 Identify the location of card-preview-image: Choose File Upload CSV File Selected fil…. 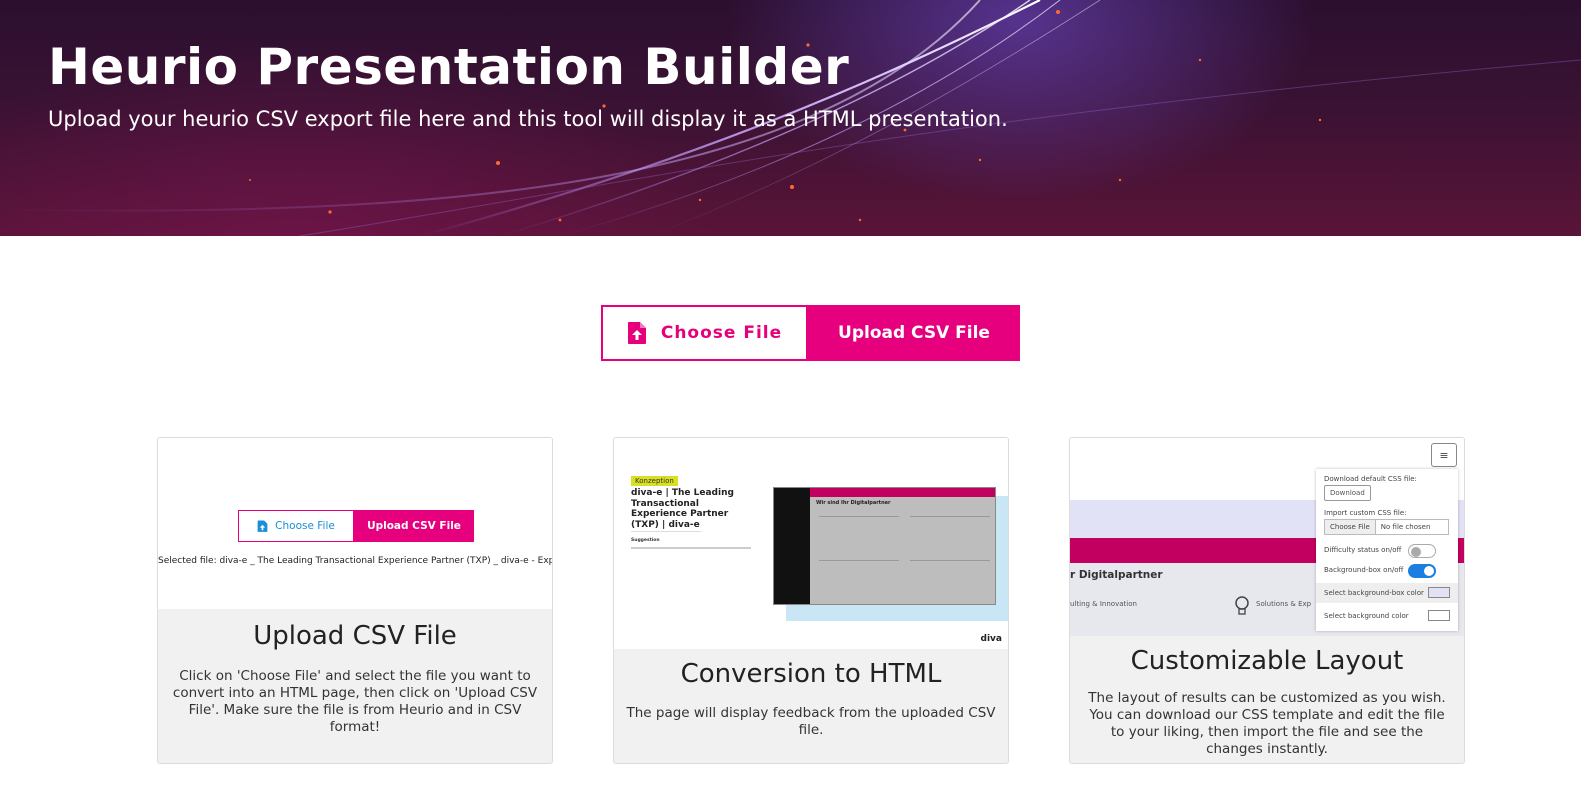
(355, 523).